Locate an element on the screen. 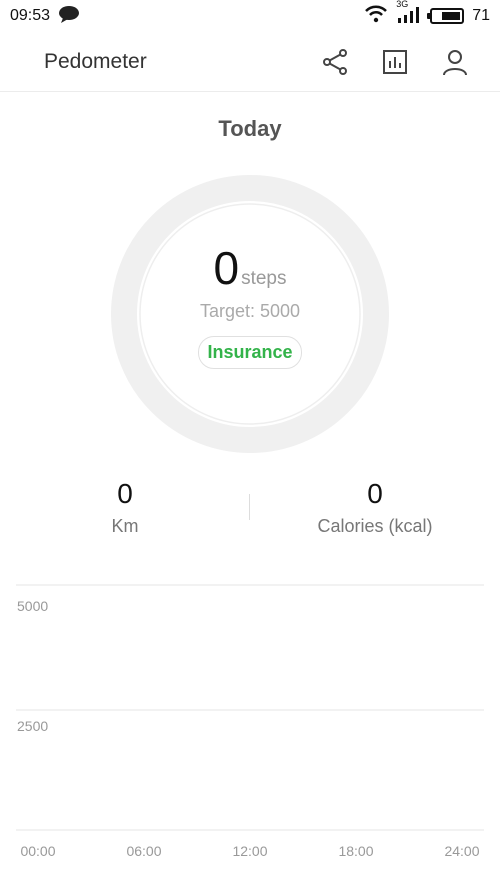 The height and width of the screenshot is (889, 500). chart-x-tick-label: 18:00 is located at coordinates (355, 851).